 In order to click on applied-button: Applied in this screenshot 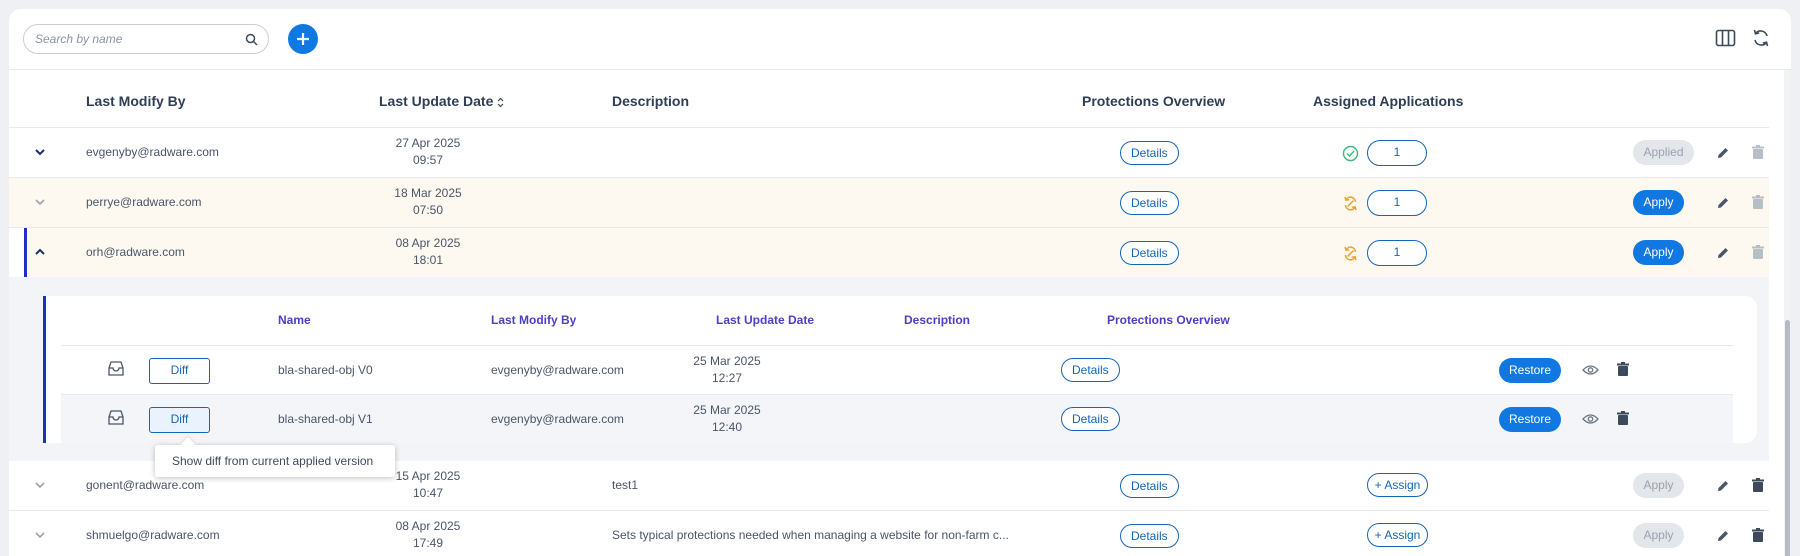, I will do `click(1663, 152)`.